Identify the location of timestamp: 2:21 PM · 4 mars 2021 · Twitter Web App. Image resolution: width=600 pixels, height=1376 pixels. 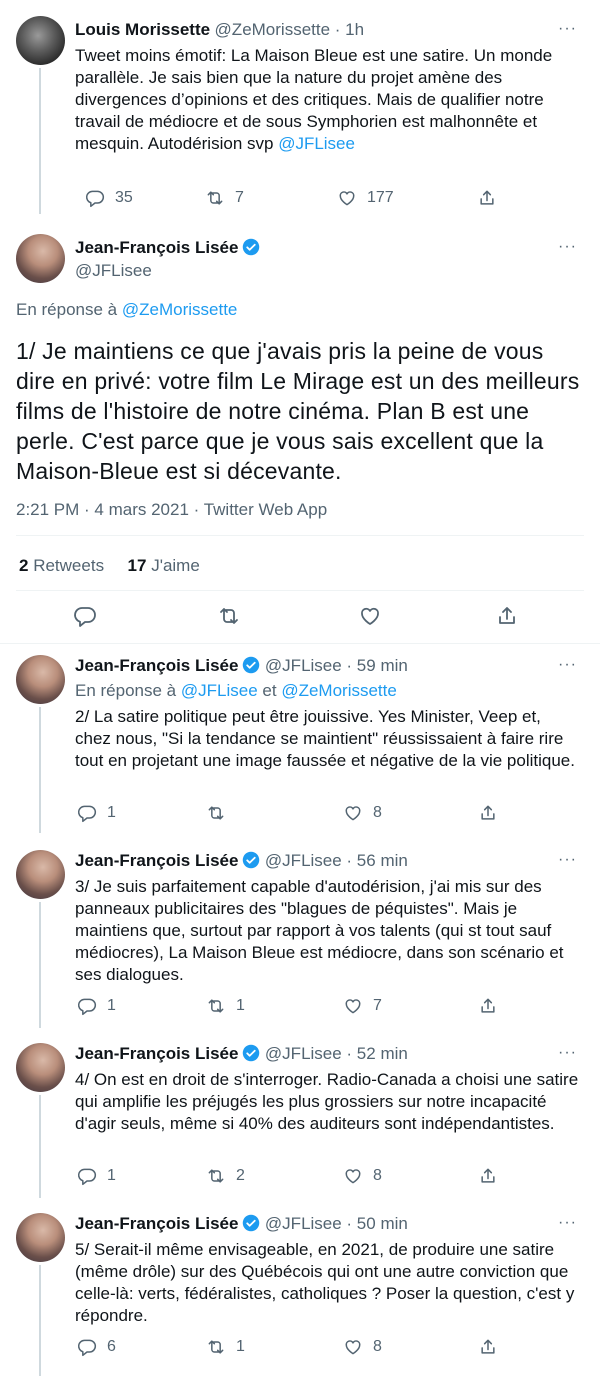
(171, 510).